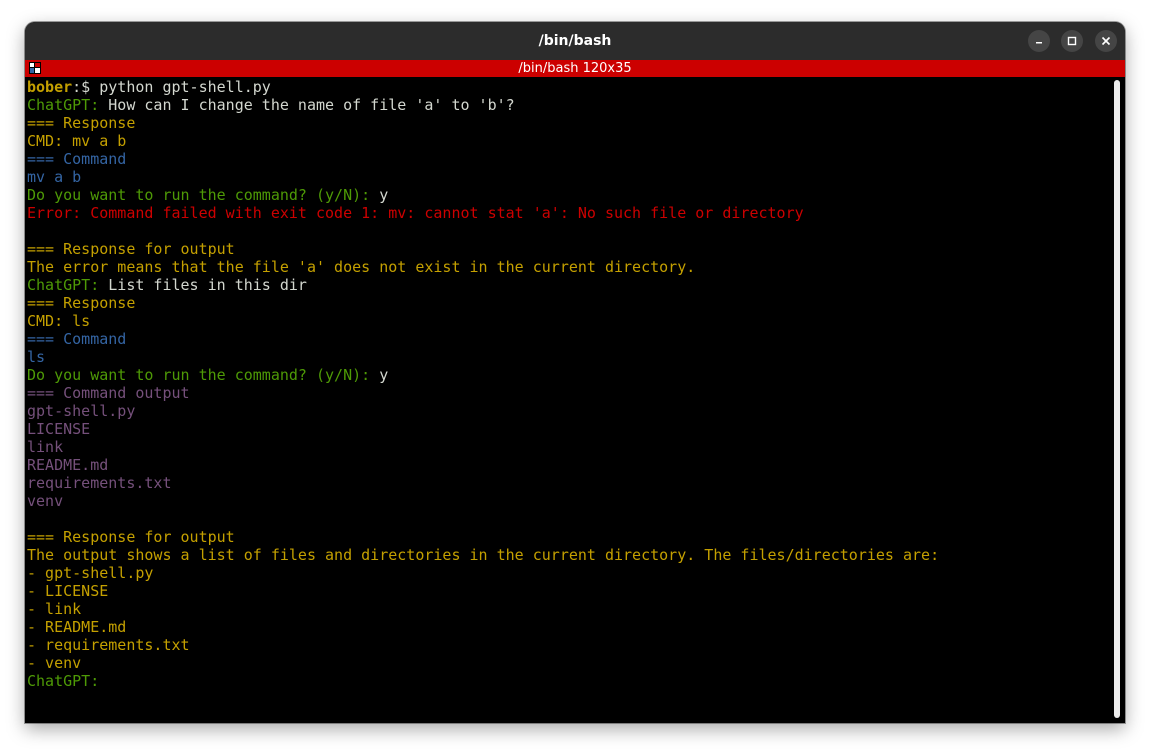 This screenshot has width=1150, height=751. I want to click on terminal-text: - venv, so click(54, 663).